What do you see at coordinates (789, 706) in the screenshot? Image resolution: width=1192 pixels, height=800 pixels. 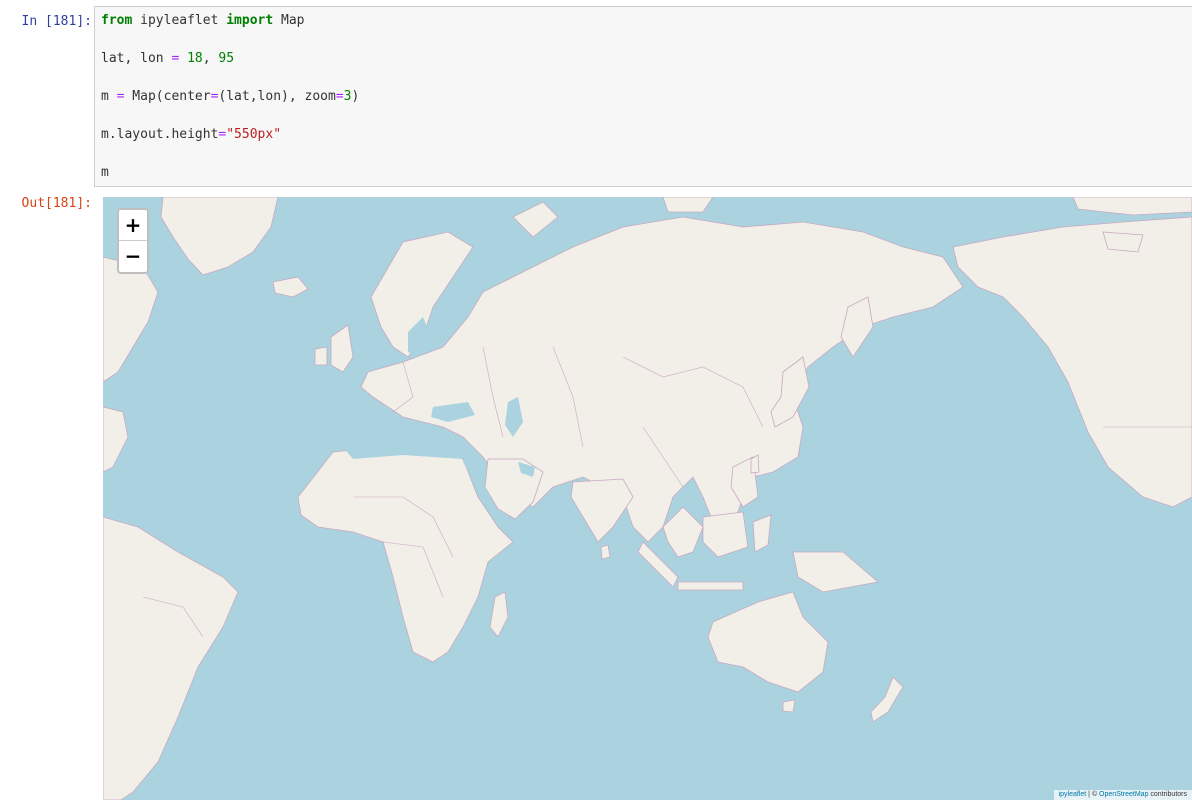 I see `landmass-tasmania` at bounding box center [789, 706].